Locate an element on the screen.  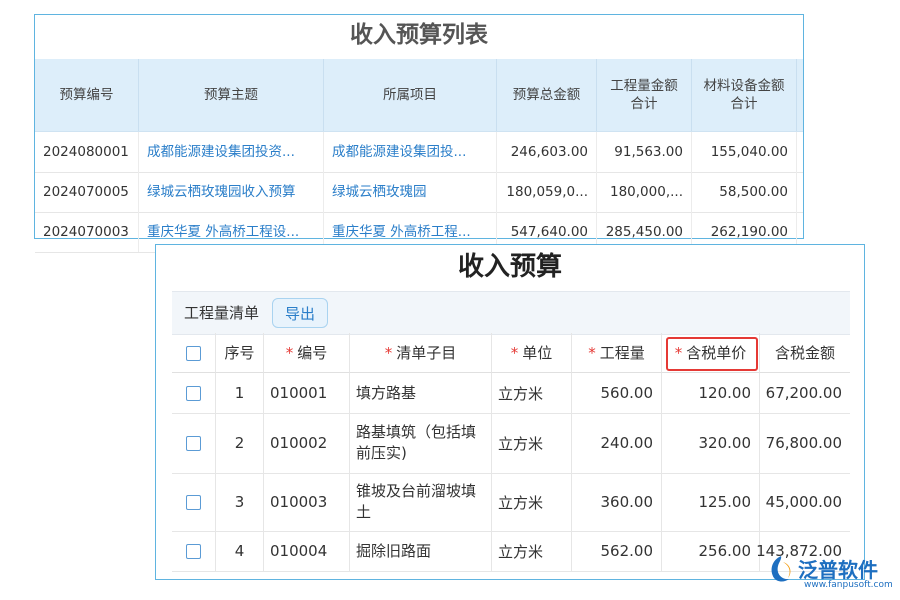
header-unit: *单位 is located at coordinates (532, 353).